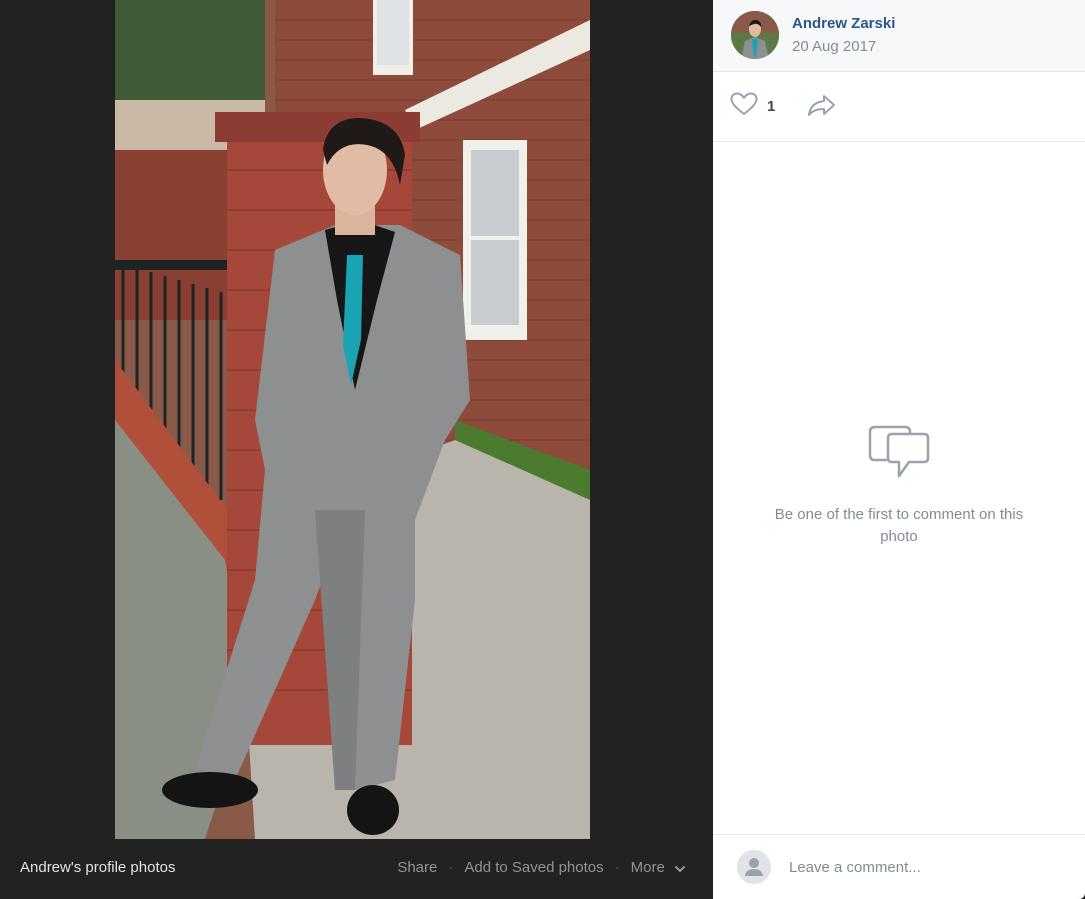 Image resolution: width=1085 pixels, height=899 pixels. Describe the element at coordinates (97, 867) in the screenshot. I see `album-link: Andrew's profile photos` at that location.